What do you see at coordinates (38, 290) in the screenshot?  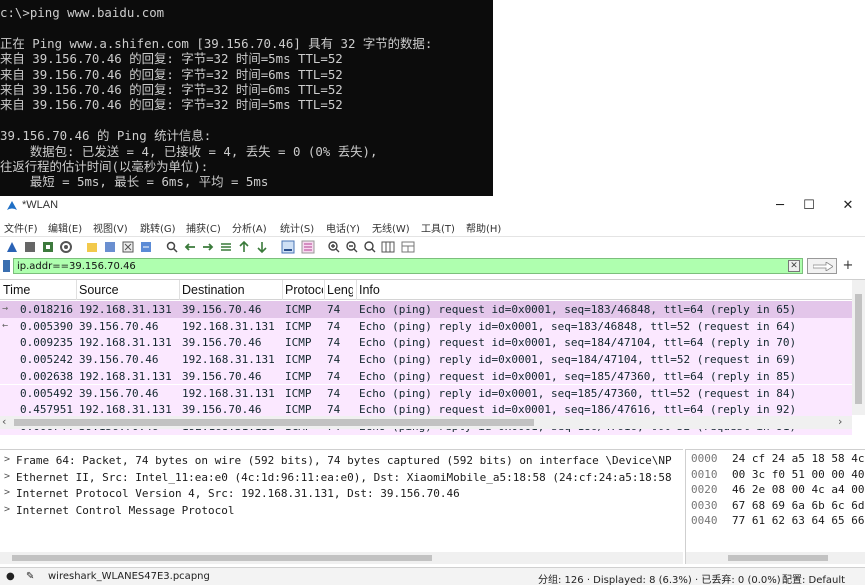 I see `column-header: Time` at bounding box center [38, 290].